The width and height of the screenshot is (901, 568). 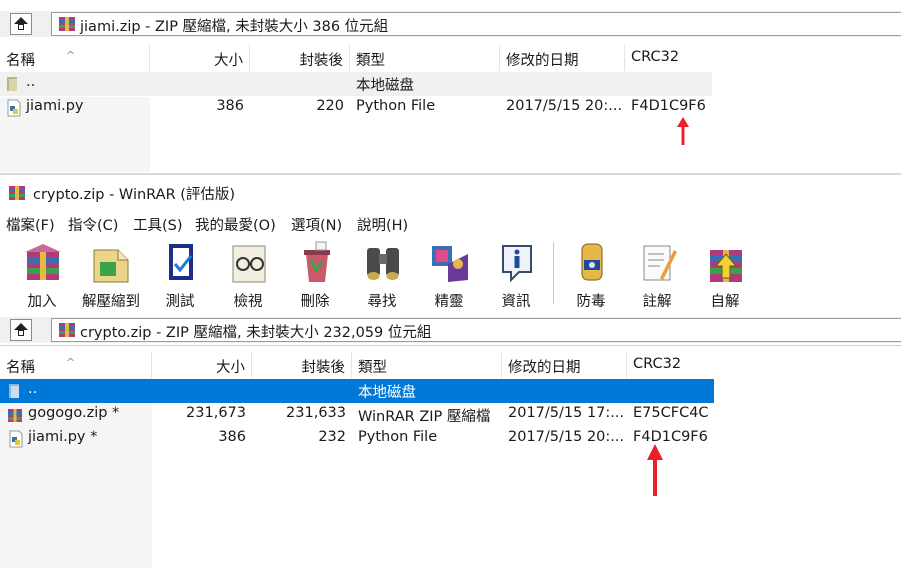 I want to click on menu-tools: 工具(S), so click(x=158, y=224).